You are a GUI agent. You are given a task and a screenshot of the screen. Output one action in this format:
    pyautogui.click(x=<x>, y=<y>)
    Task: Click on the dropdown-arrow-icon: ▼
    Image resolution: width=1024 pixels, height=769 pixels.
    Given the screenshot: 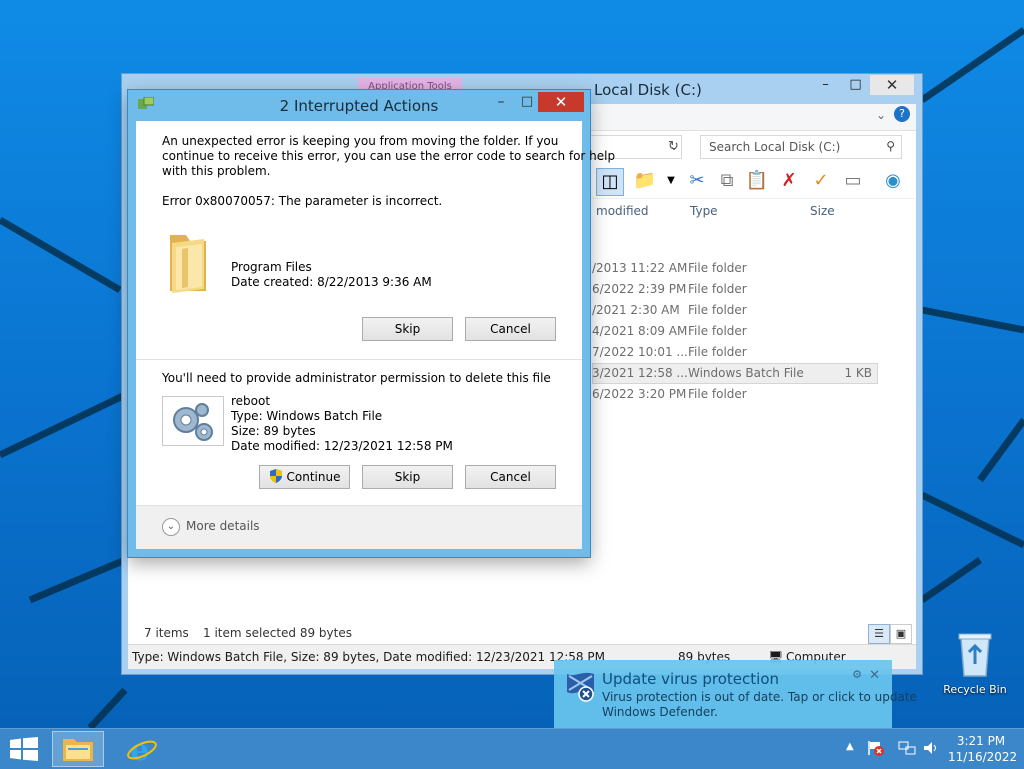 What is the action you would take?
    pyautogui.click(x=671, y=181)
    